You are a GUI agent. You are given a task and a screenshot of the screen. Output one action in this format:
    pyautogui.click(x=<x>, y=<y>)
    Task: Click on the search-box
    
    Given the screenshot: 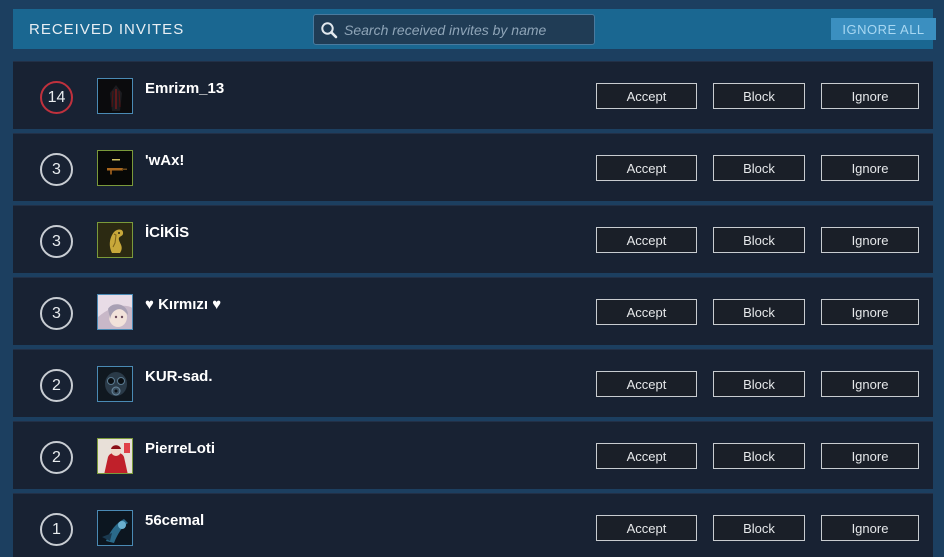 What is the action you would take?
    pyautogui.click(x=454, y=29)
    